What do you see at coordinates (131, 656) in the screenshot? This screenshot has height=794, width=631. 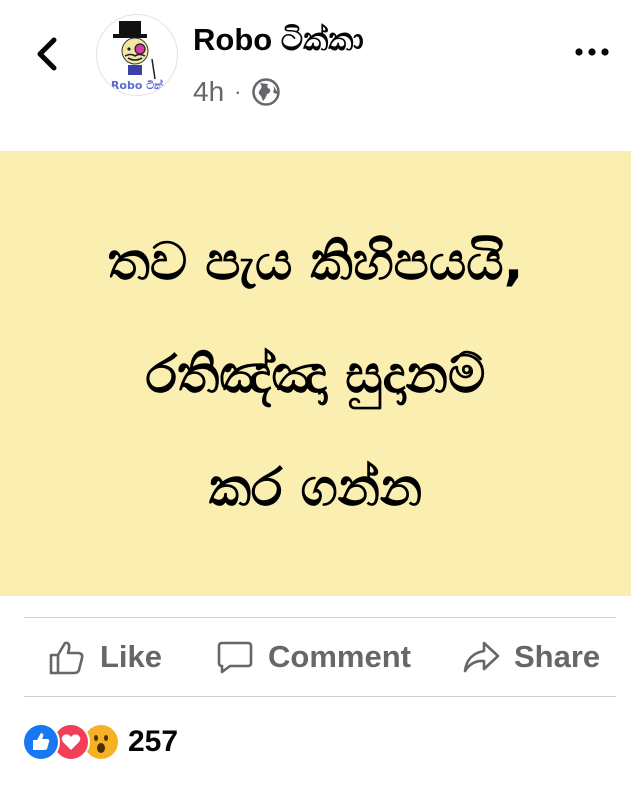 I see `like-label: Like` at bounding box center [131, 656].